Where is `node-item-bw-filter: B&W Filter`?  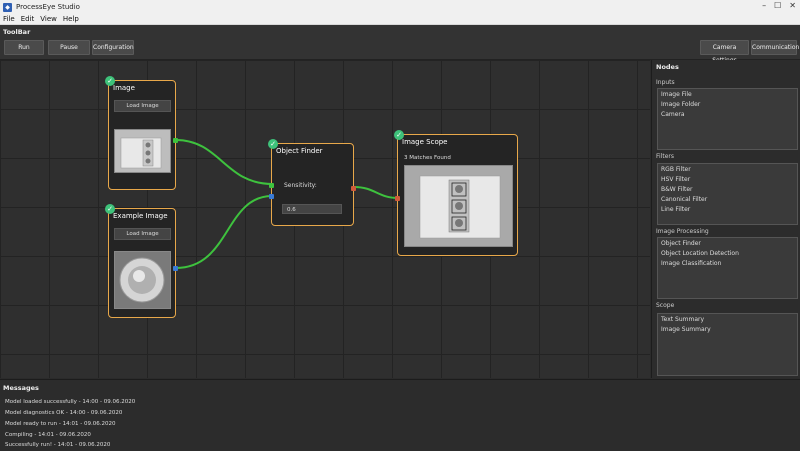 node-item-bw-filter: B&W Filter is located at coordinates (727, 189).